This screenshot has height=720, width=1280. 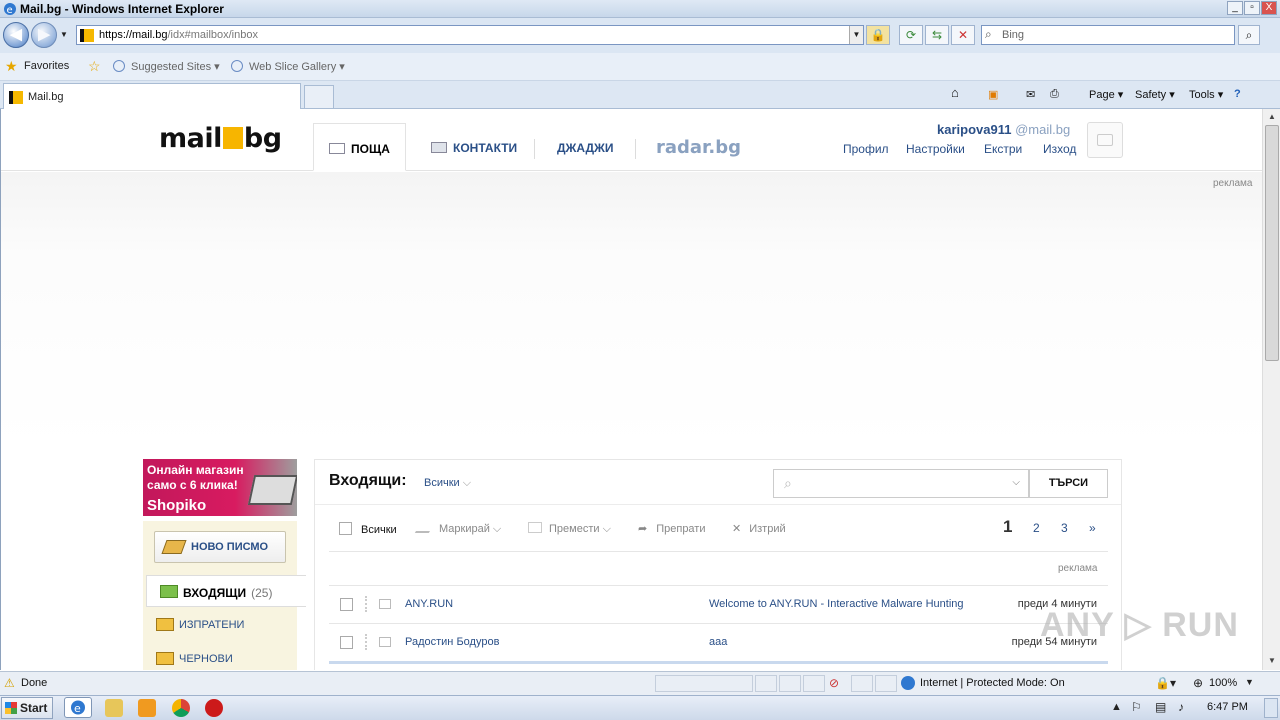 I want to click on zoom-level: 100%, so click(x=1223, y=683).